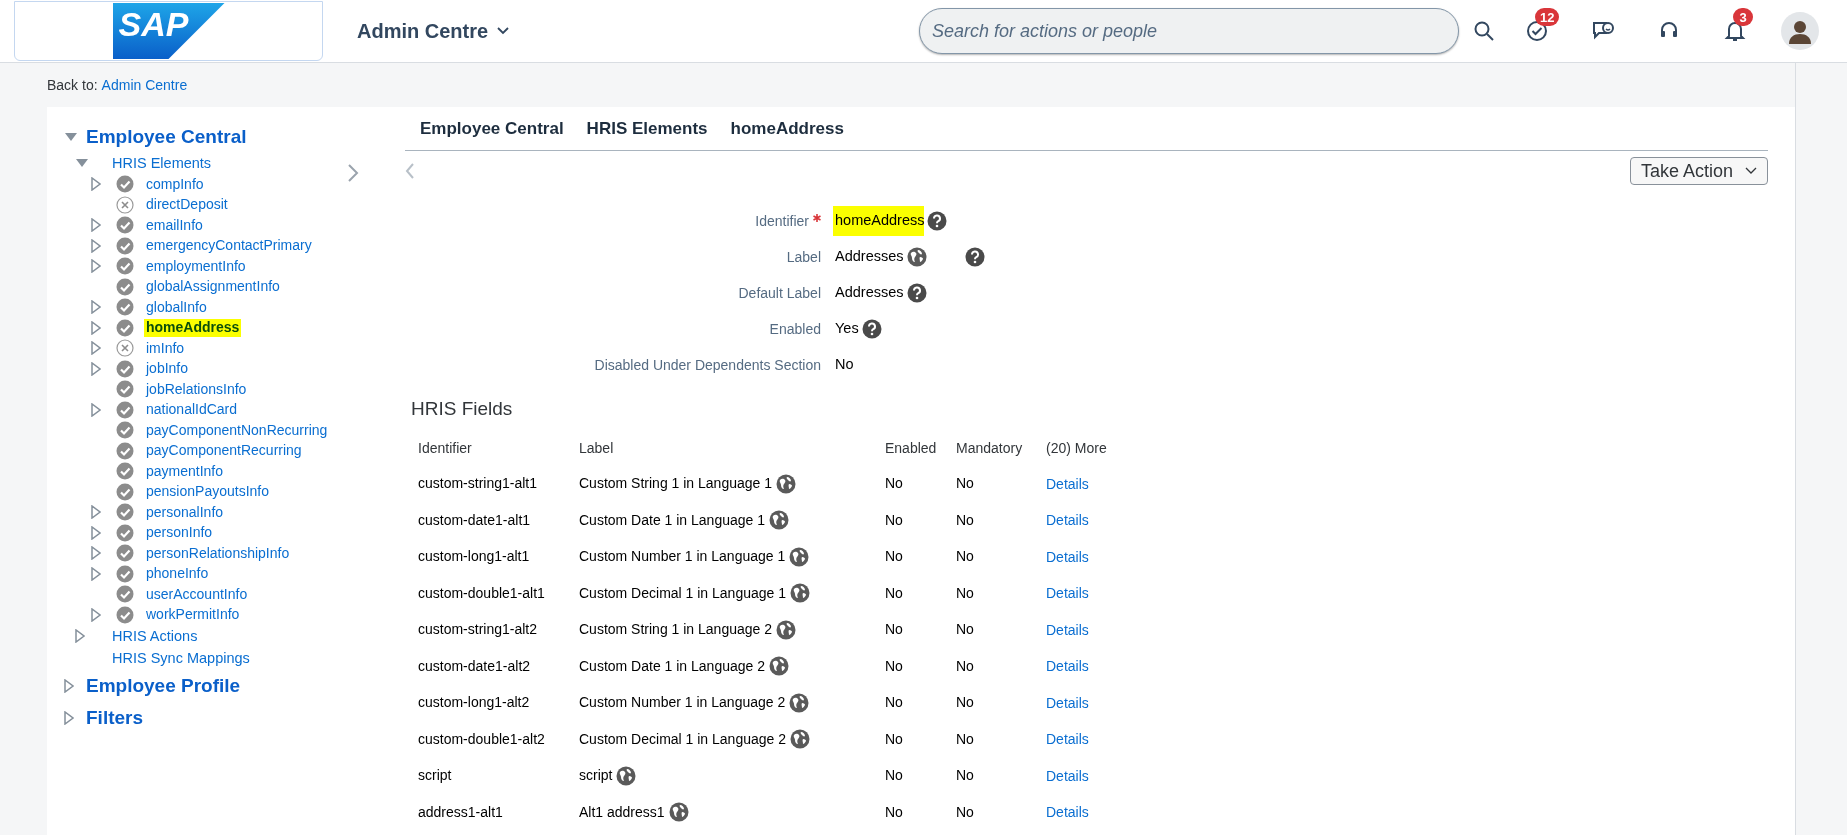 This screenshot has height=835, width=1847. Describe the element at coordinates (672, 520) in the screenshot. I see `table-cell-text: Custom Date 1 in Language 1` at that location.